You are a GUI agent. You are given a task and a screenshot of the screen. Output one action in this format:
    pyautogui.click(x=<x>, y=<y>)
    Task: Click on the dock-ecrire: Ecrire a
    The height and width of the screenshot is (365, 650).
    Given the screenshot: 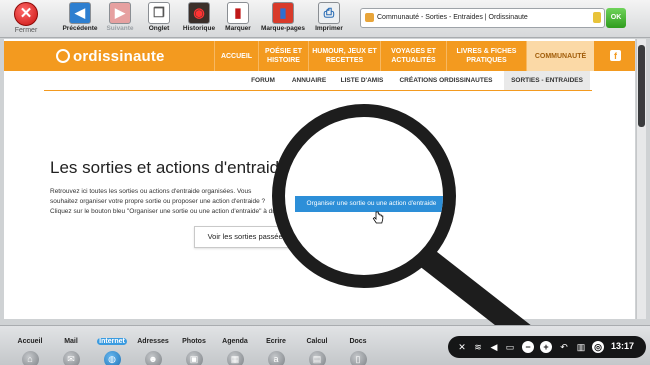 What is the action you would take?
    pyautogui.click(x=276, y=347)
    